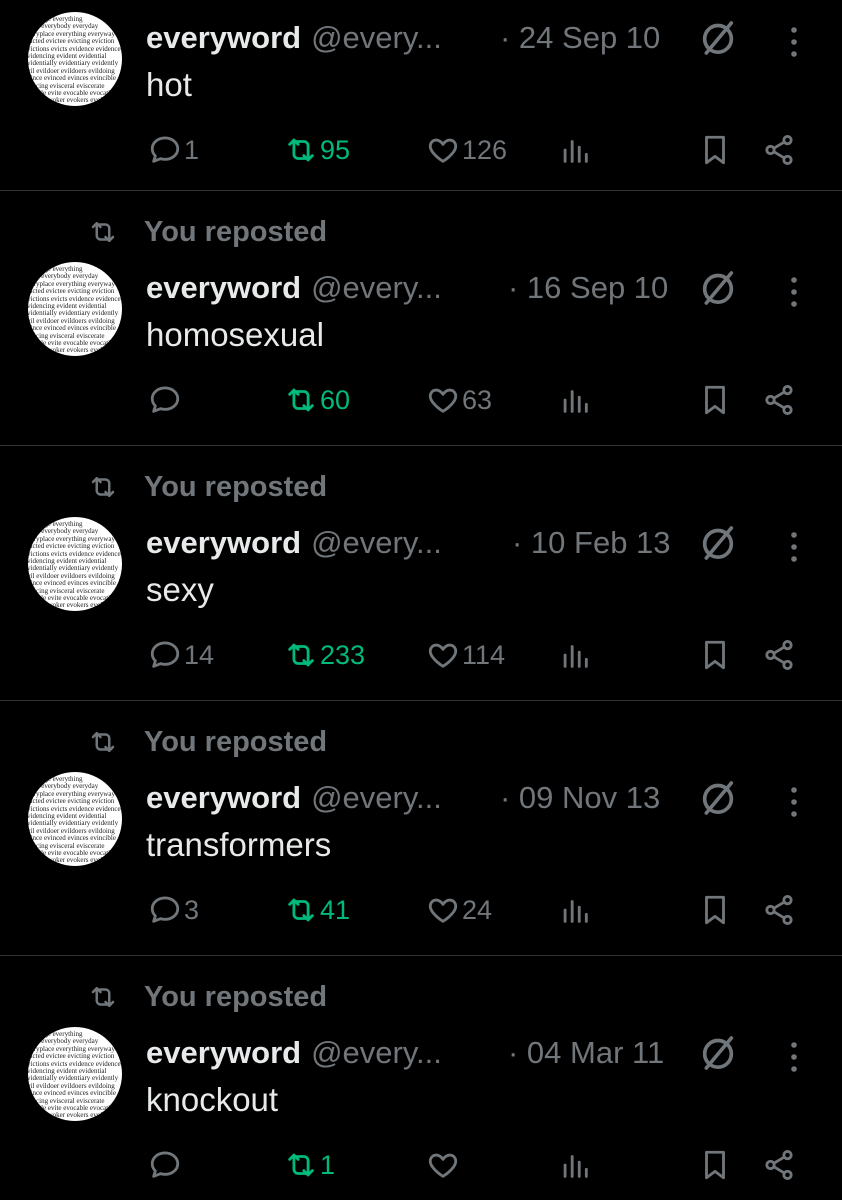 The image size is (842, 1200). What do you see at coordinates (580, 798) in the screenshot?
I see `post-date: · 09 Nov 13` at bounding box center [580, 798].